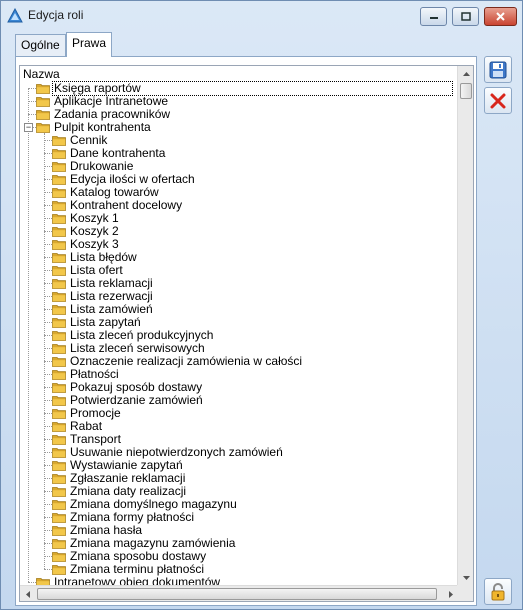  I want to click on tab-rights: Prawa, so click(89, 44).